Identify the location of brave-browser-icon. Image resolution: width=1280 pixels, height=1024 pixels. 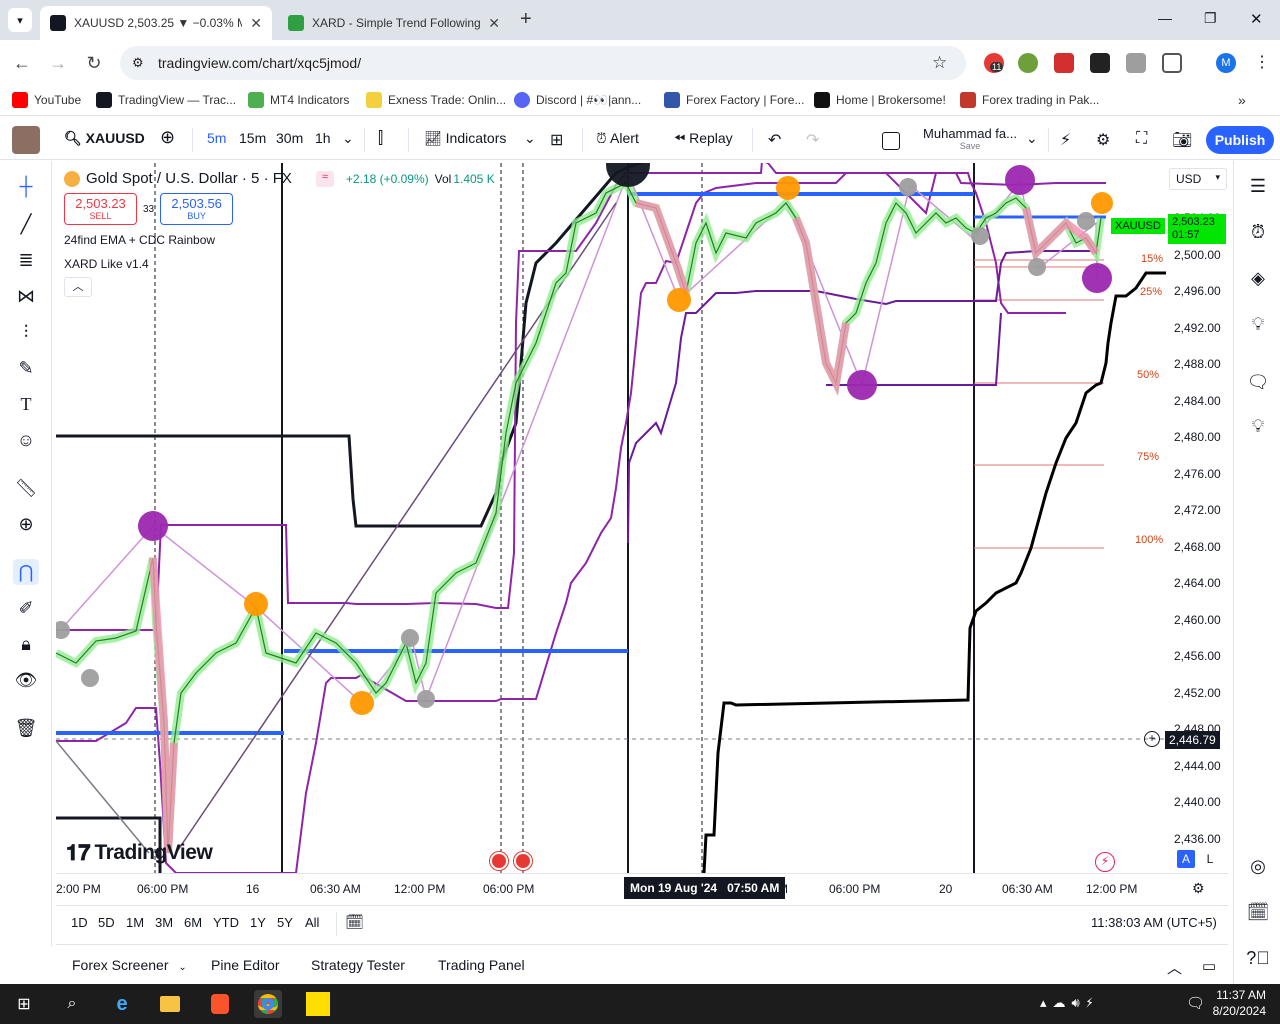
(220, 1004).